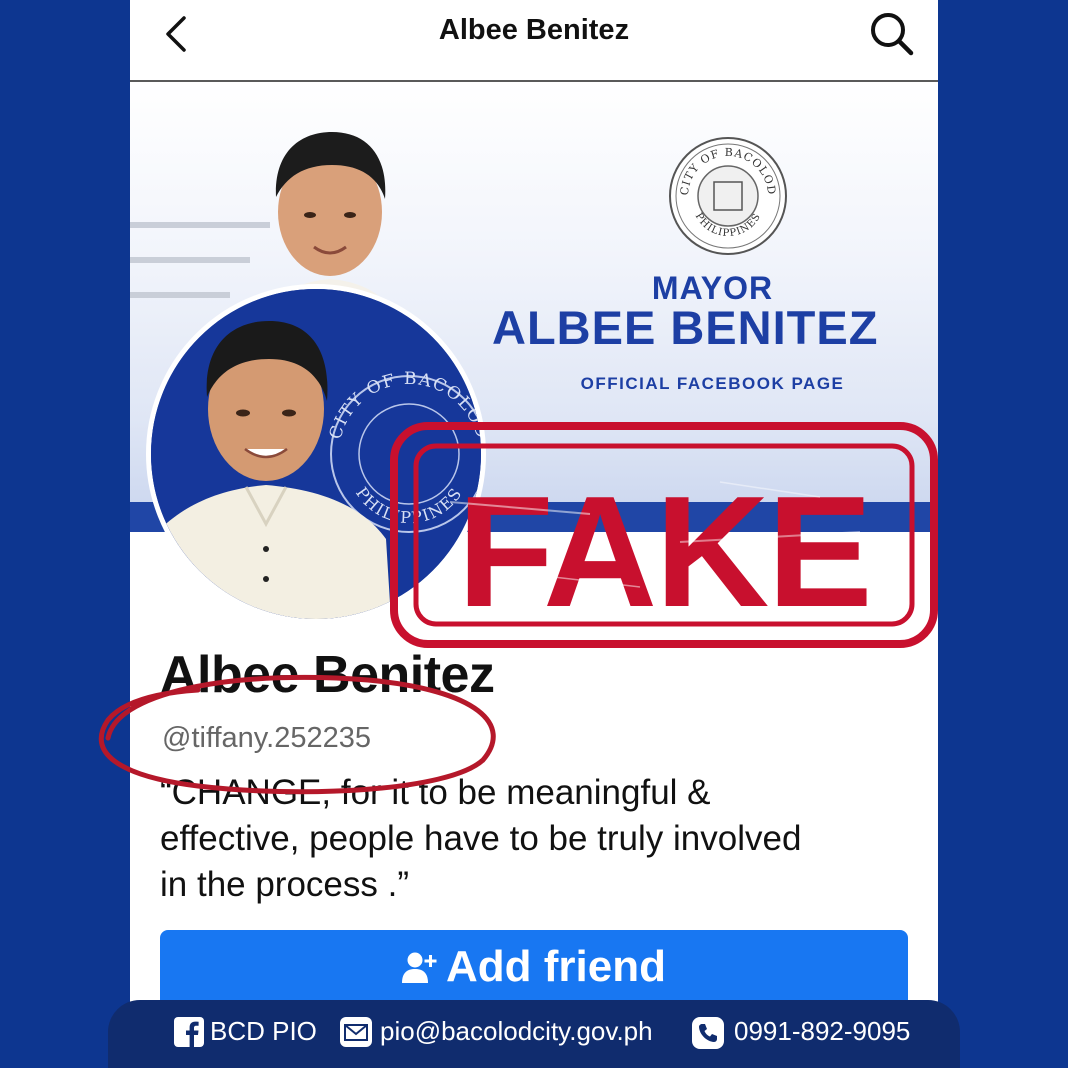  Describe the element at coordinates (263, 1031) in the screenshot. I see `footer-facebook-label: BCD PIO` at that location.